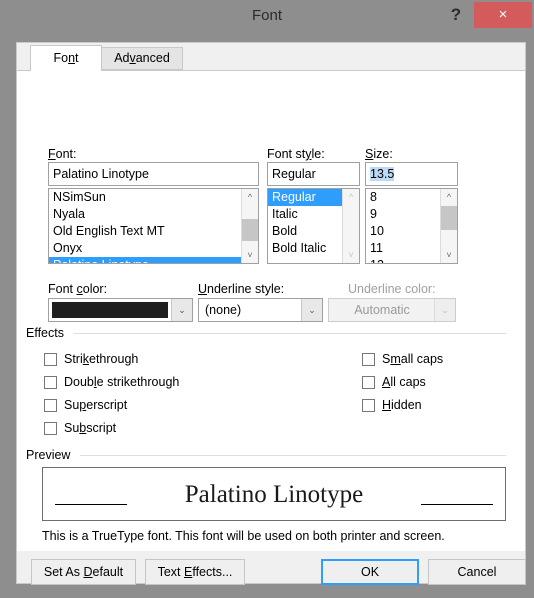  I want to click on help-icon: ?, so click(456, 15).